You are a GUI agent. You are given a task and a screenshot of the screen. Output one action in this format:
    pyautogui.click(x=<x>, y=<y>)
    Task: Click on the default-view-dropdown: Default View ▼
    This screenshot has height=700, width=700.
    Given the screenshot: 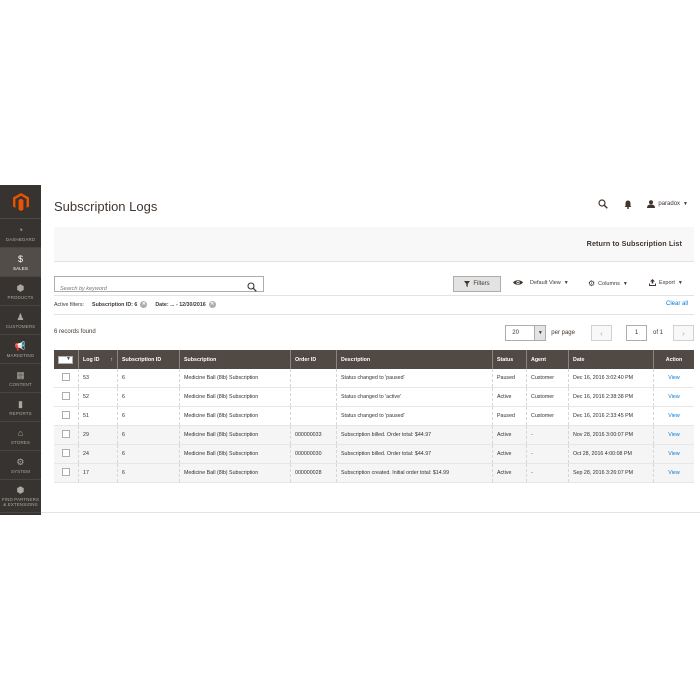 What is the action you would take?
    pyautogui.click(x=541, y=282)
    